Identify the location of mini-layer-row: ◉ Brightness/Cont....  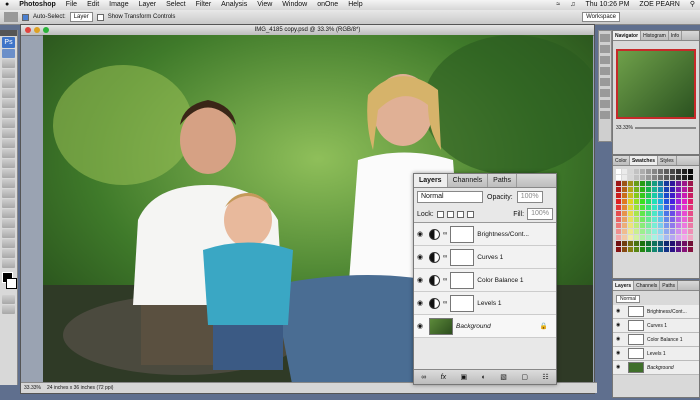
(656, 312).